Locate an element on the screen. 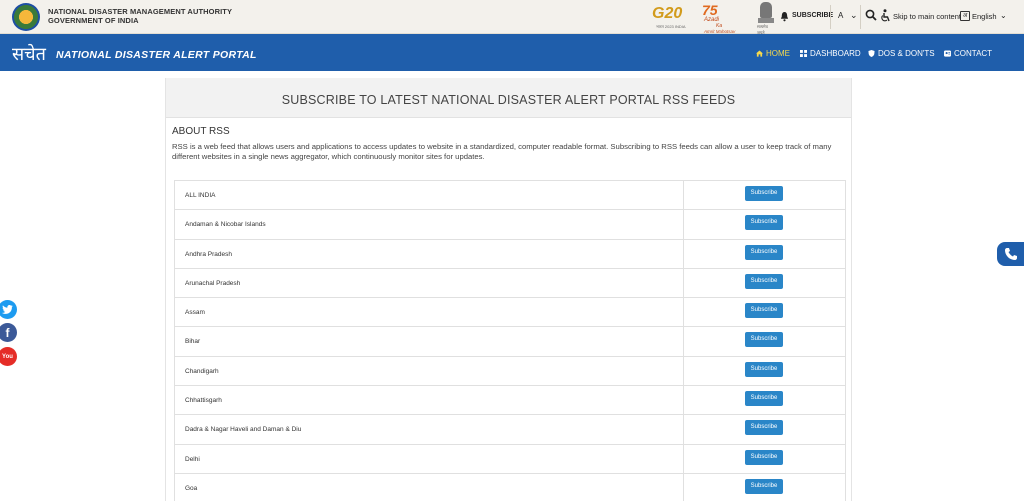 Image resolution: width=1024 pixels, height=501 pixels. table-row: Chhattisgarh Subscribe is located at coordinates (510, 401).